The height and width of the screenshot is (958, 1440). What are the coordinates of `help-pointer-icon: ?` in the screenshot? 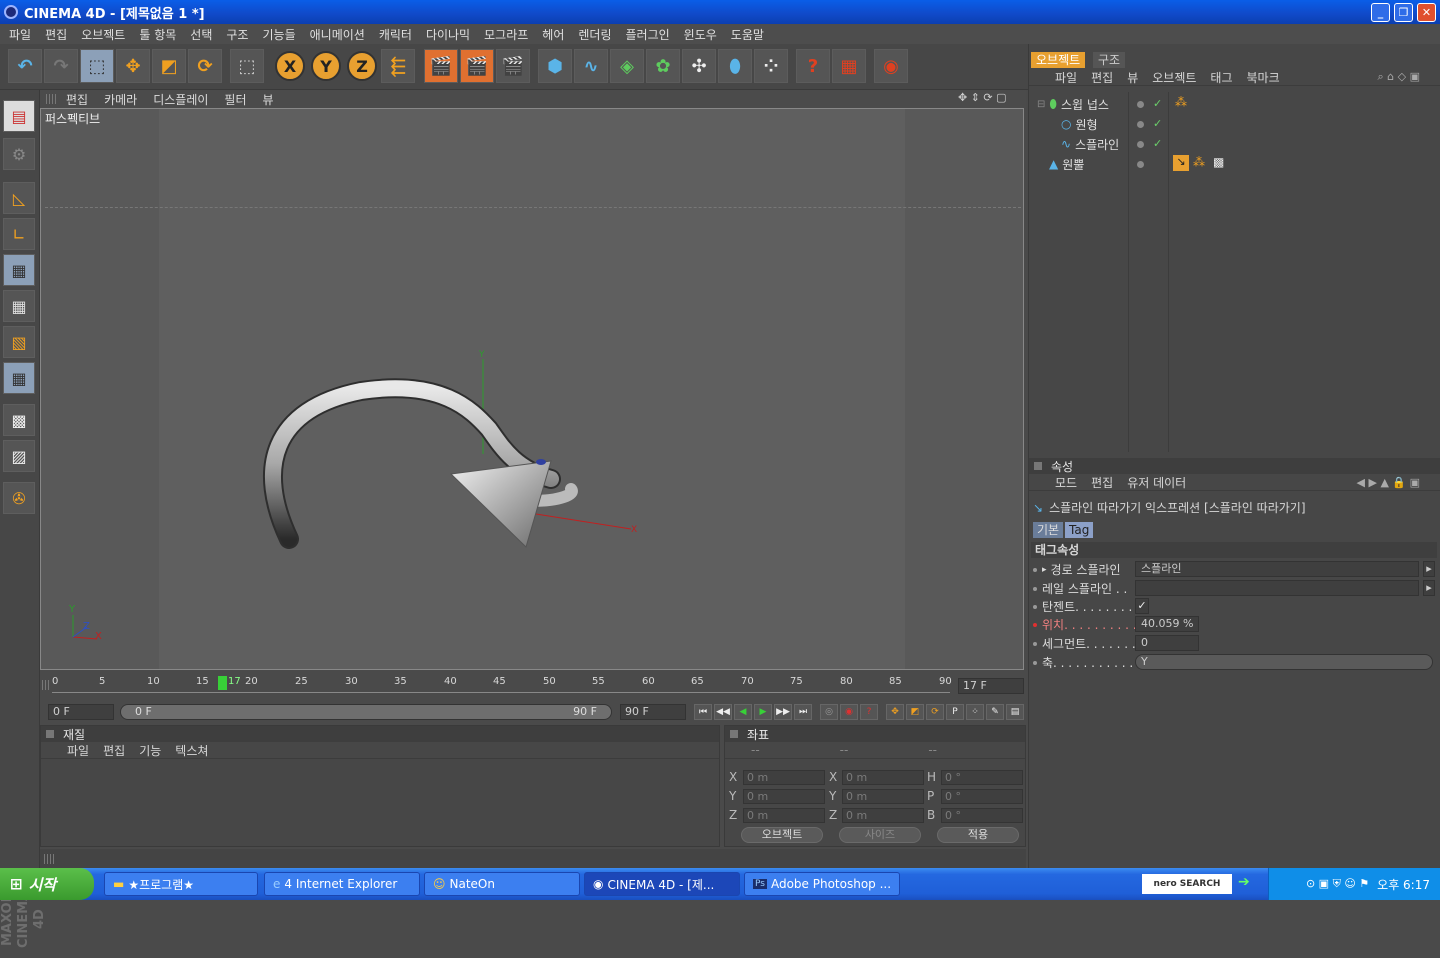 It's located at (813, 66).